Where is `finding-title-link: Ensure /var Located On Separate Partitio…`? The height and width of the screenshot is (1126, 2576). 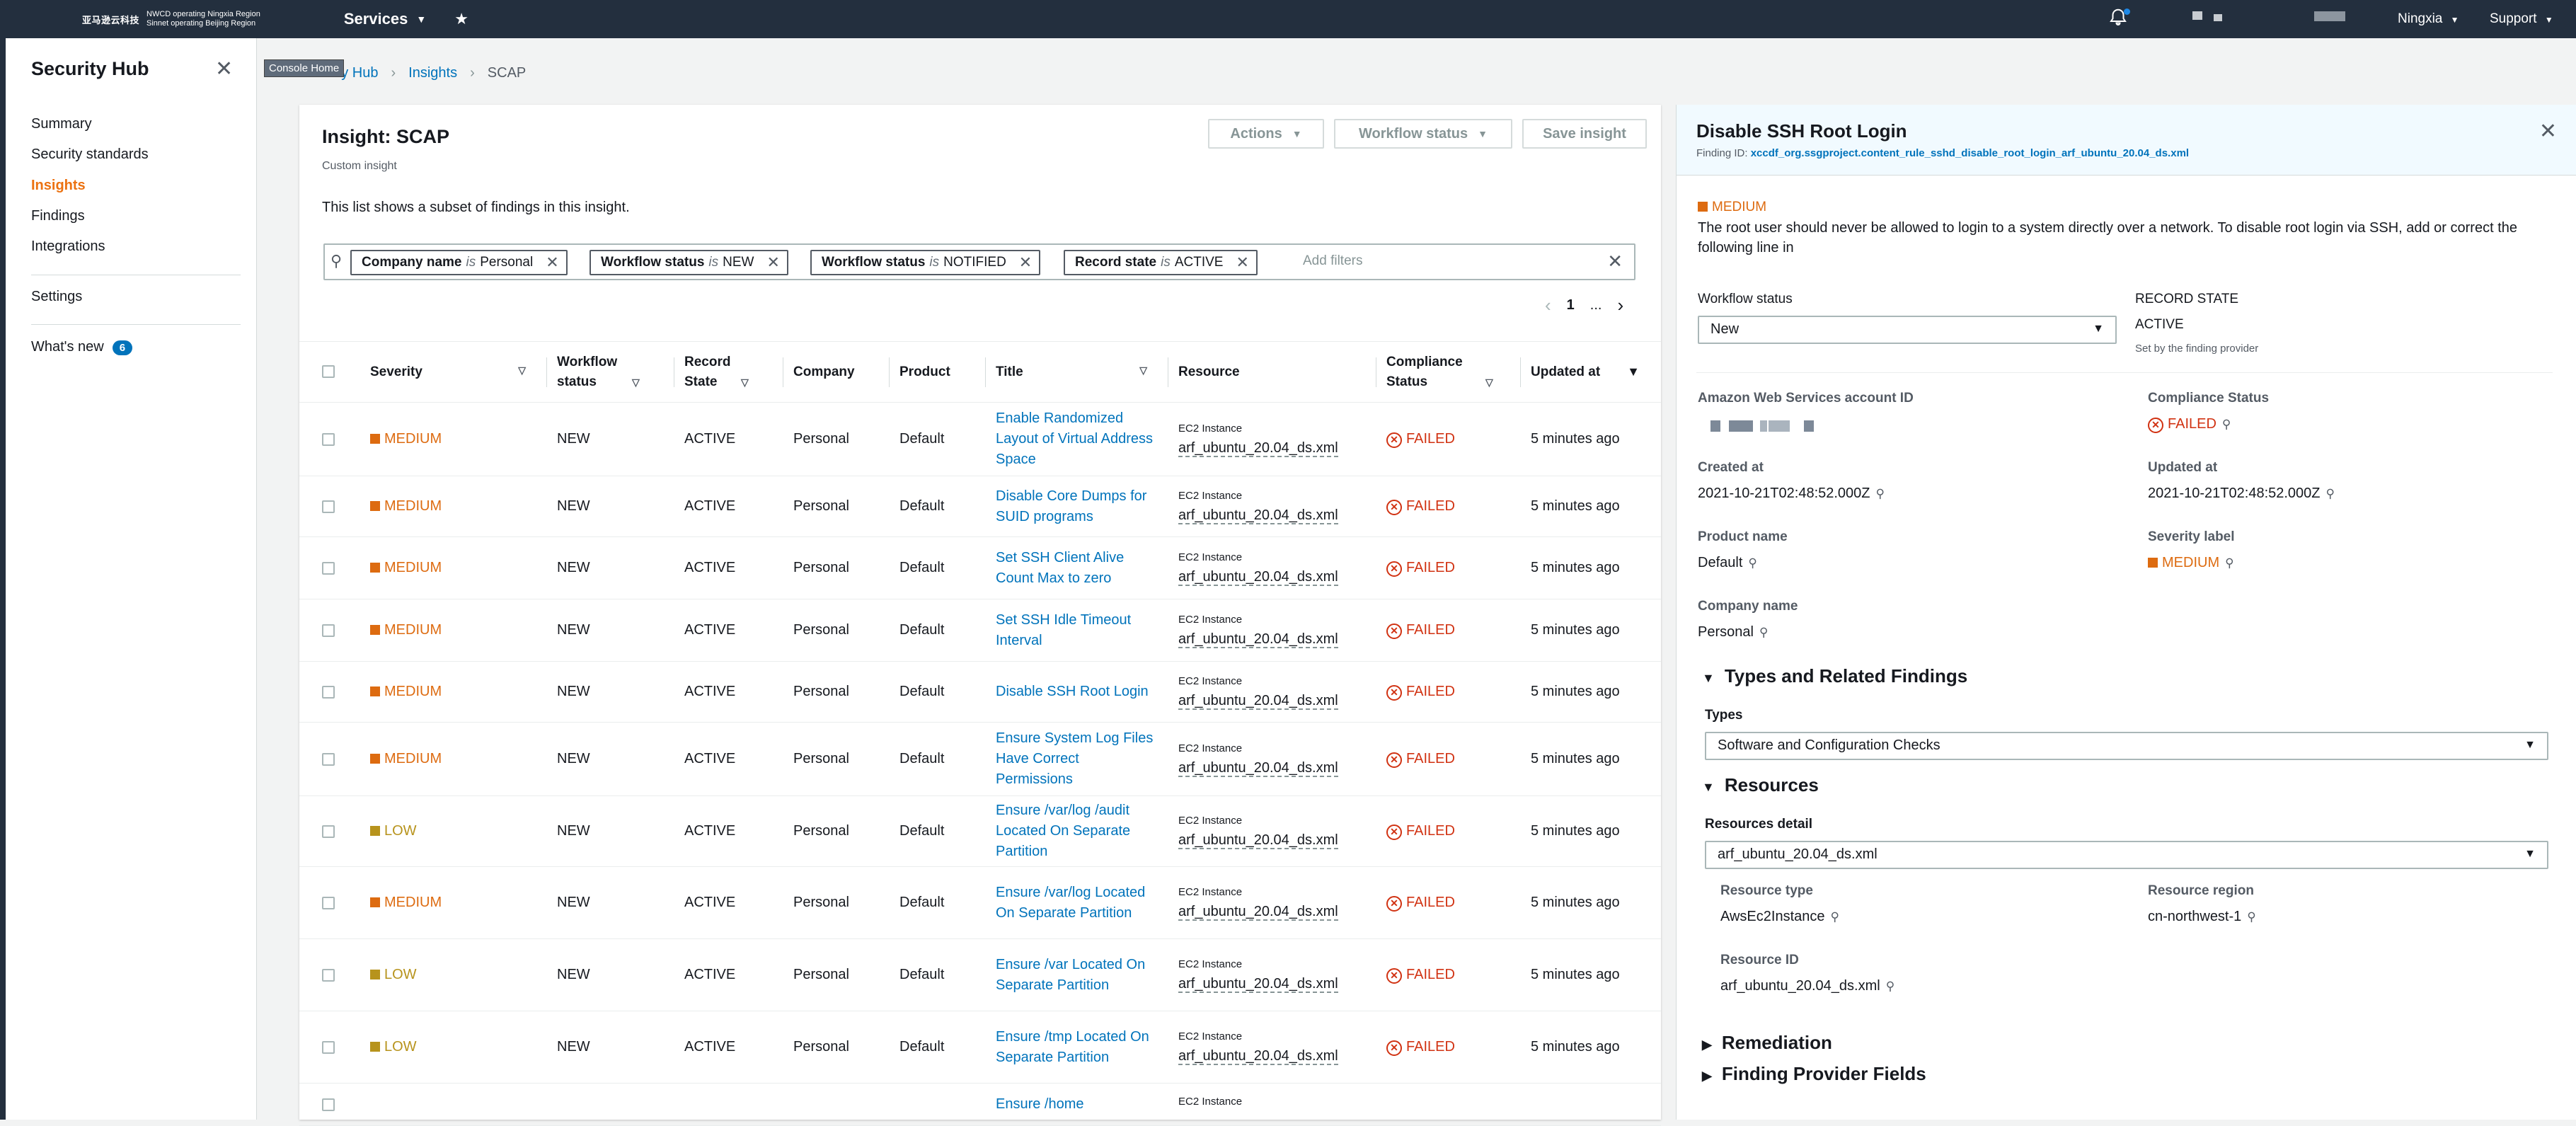 finding-title-link: Ensure /var Located On Separate Partitio… is located at coordinates (1071, 975).